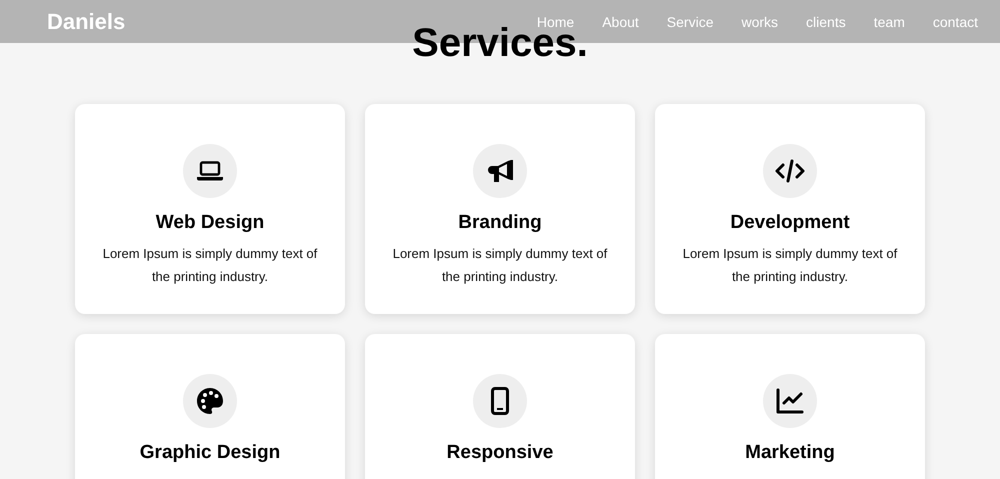  Describe the element at coordinates (86, 21) in the screenshot. I see `logo: Daniels` at that location.